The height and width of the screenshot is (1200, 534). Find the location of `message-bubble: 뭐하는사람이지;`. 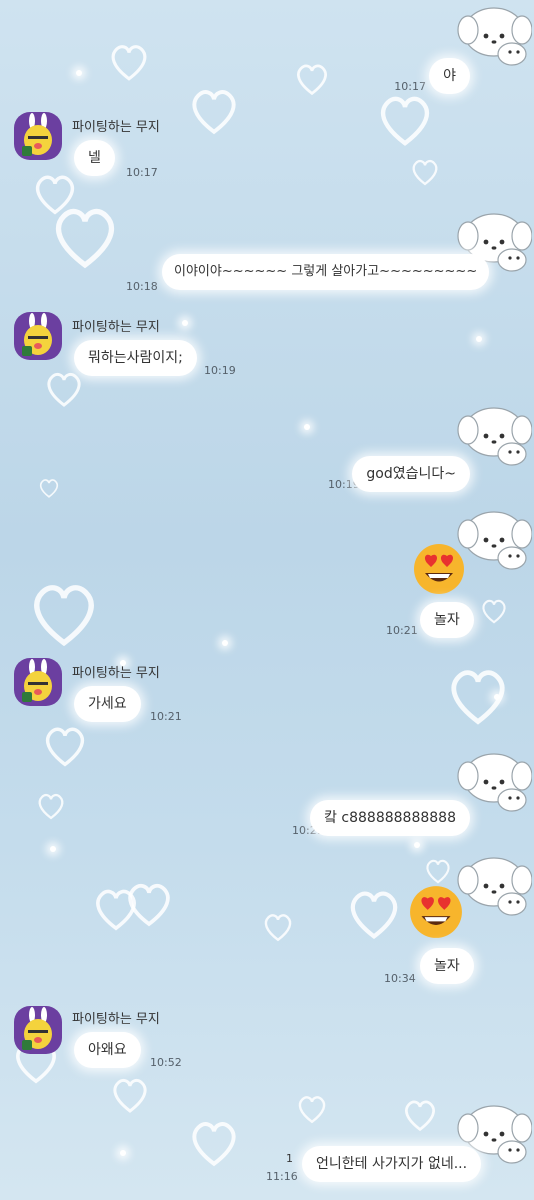

message-bubble: 뭐하는사람이지; is located at coordinates (135, 358).